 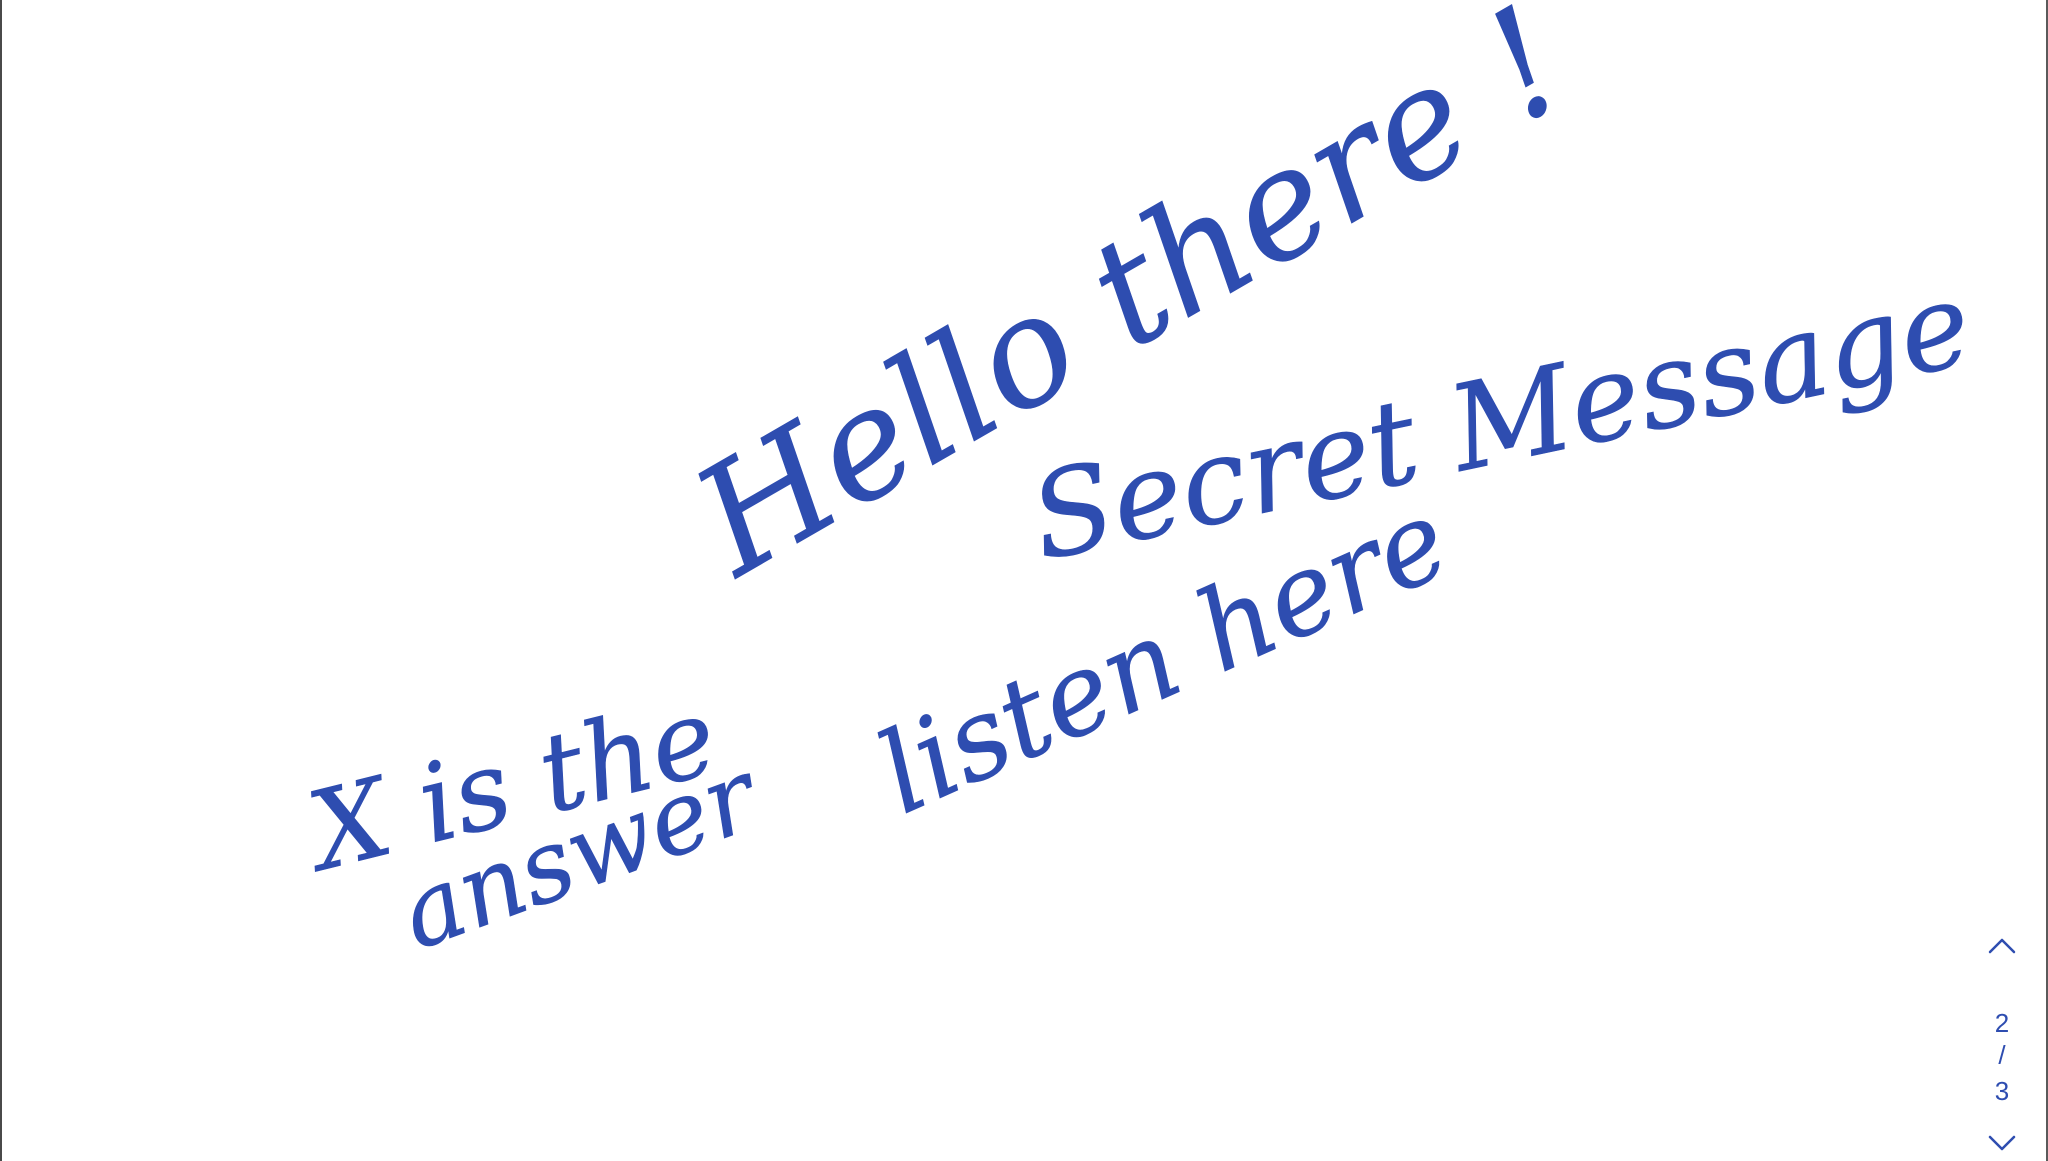 I want to click on current-page-number: 2, so click(x=2002, y=1023).